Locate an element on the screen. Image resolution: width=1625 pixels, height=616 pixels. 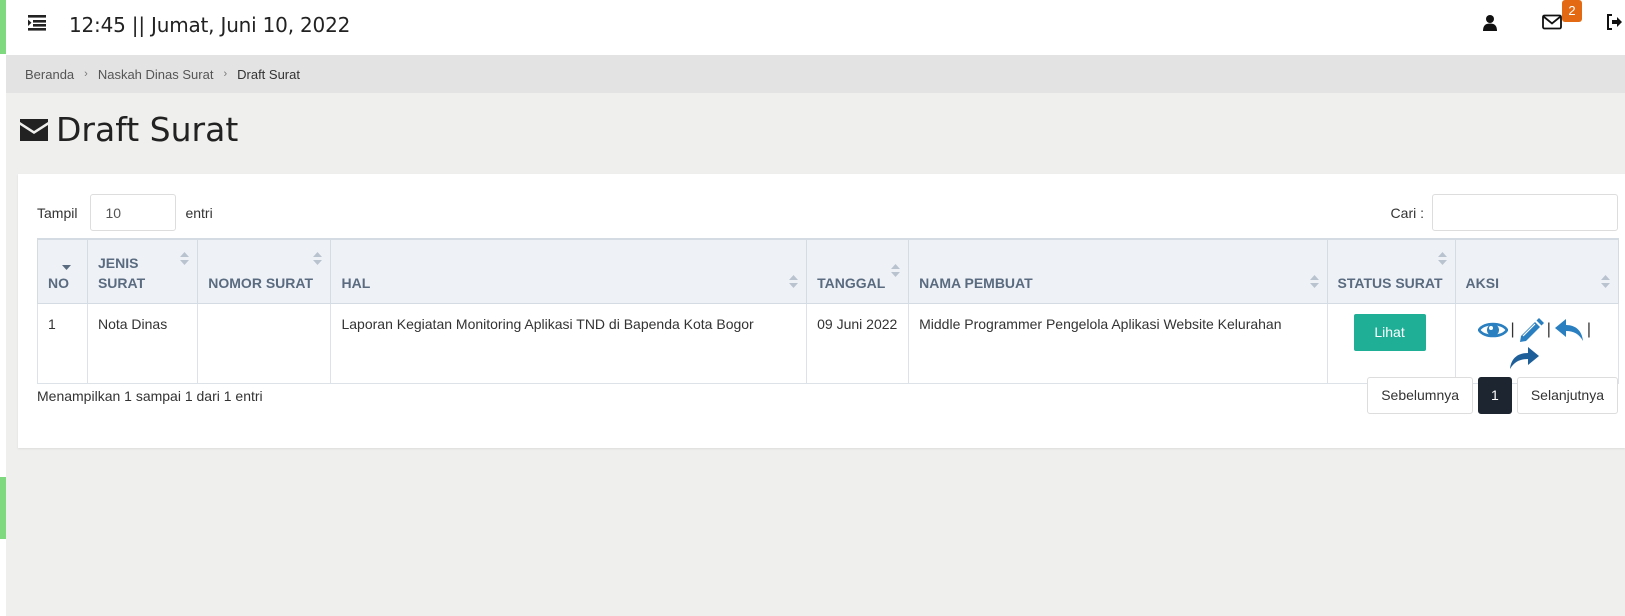
cell-status-surat: Lihat is located at coordinates (1391, 343).